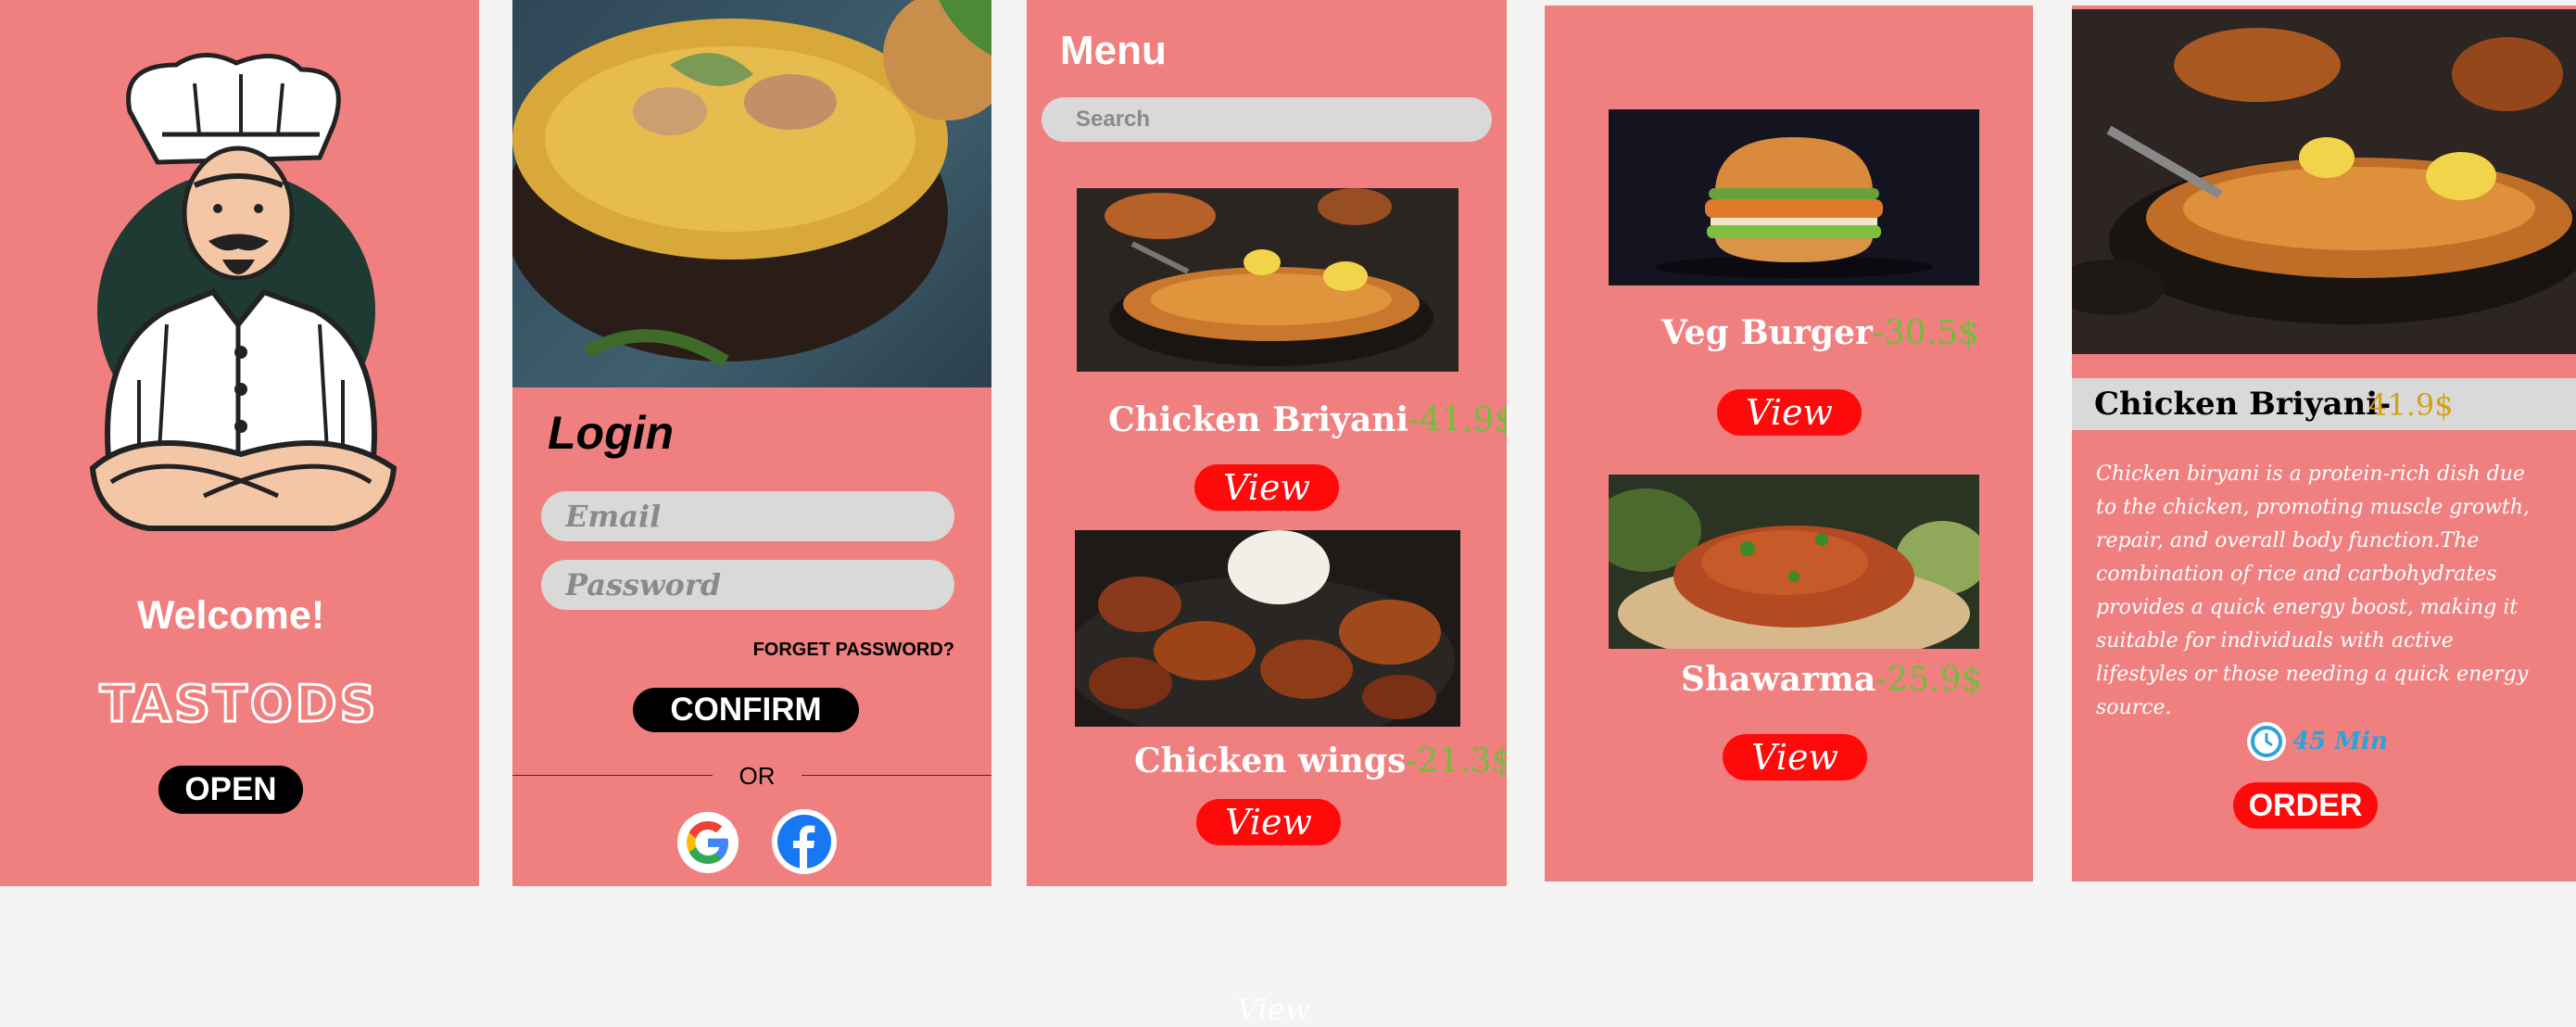 The image size is (2576, 1027). I want to click on brand-logo-text: TASTODS, so click(239, 704).